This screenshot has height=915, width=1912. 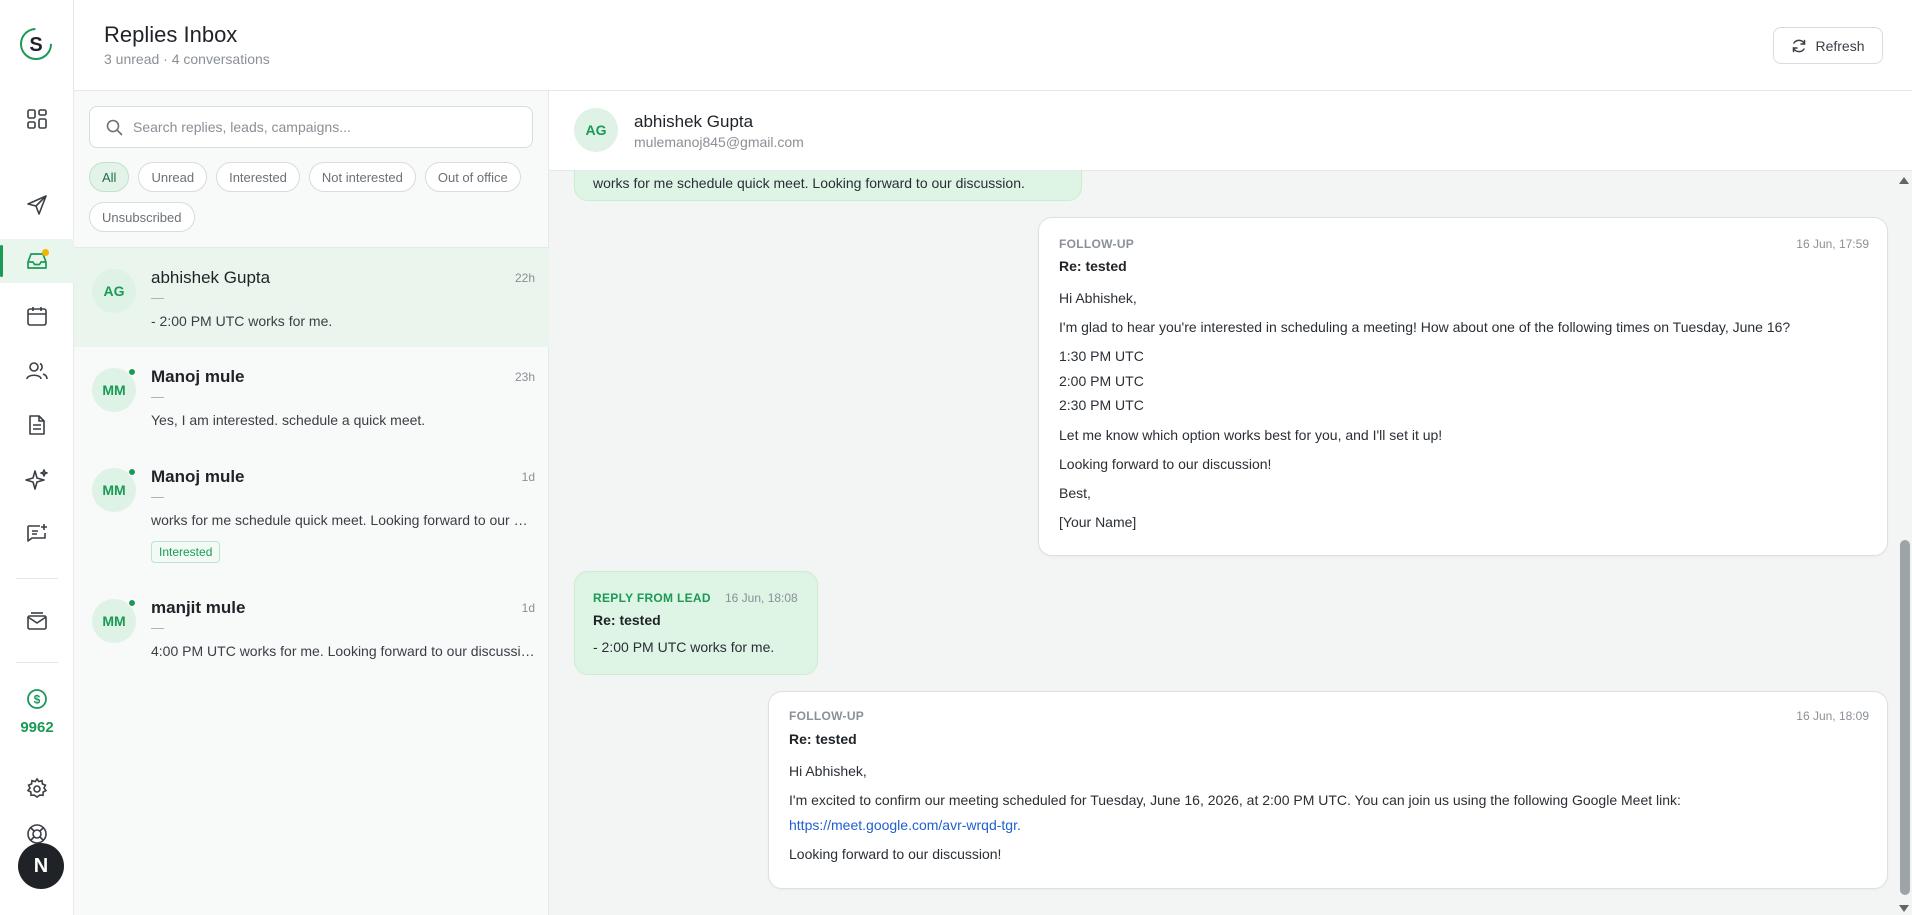 I want to click on mail-stack-icon, so click(x=37, y=621).